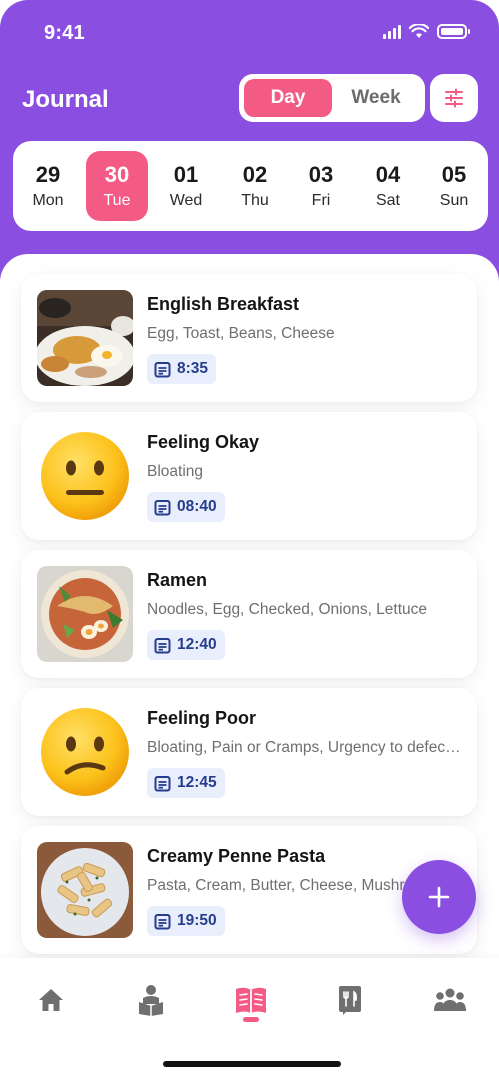  Describe the element at coordinates (419, 31) in the screenshot. I see `wifi-icon` at that location.